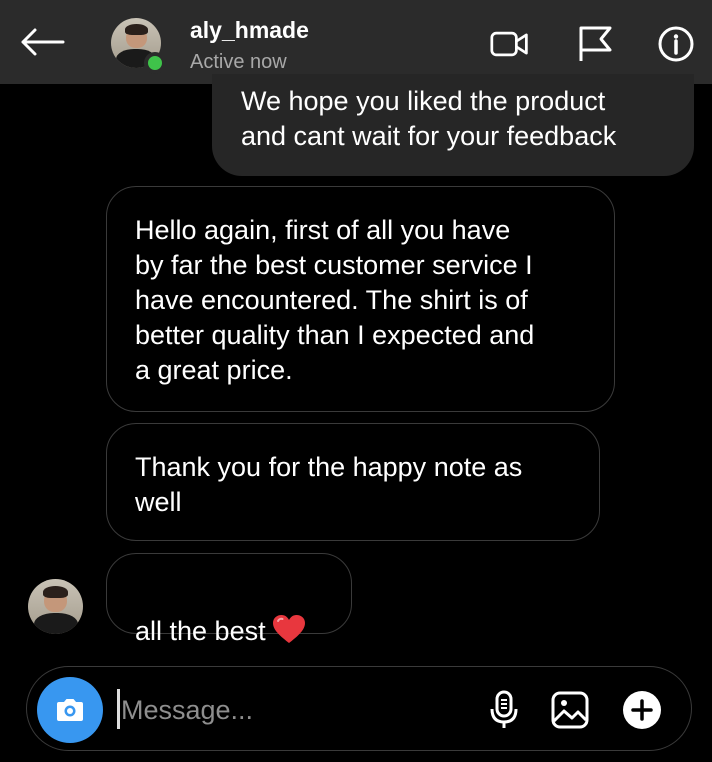 Image resolution: width=712 pixels, height=762 pixels. I want to click on info-icon, so click(676, 44).